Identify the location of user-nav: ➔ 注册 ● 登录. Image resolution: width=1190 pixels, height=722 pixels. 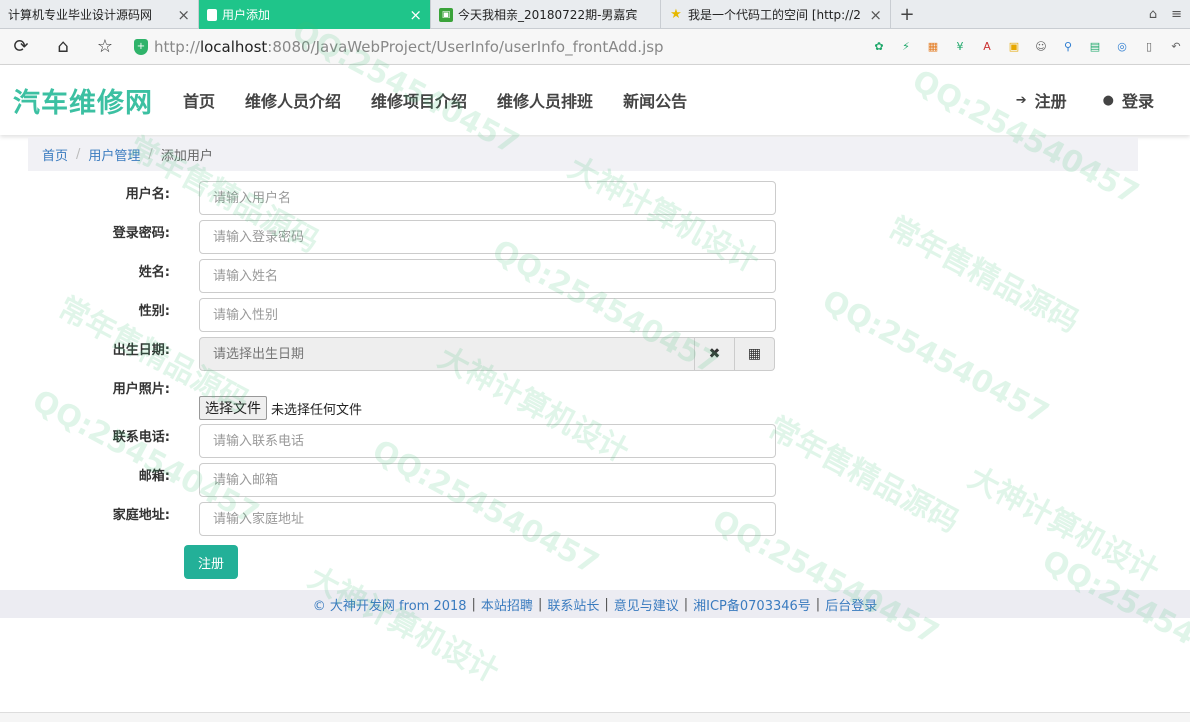
(1085, 100).